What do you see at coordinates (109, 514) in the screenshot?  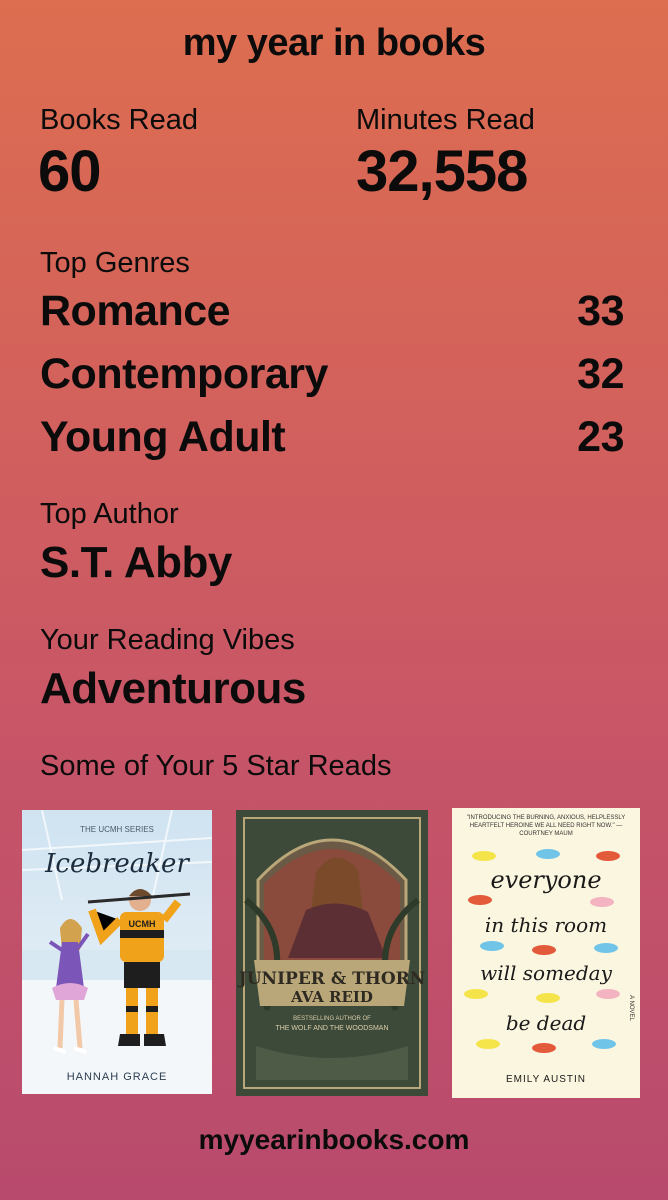 I see `top-author-label: Top Author` at bounding box center [109, 514].